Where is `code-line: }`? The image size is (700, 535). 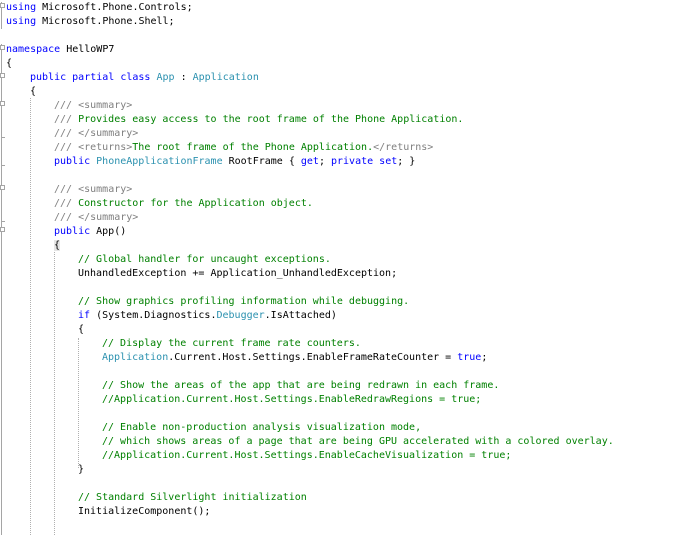 code-line: } is located at coordinates (81, 470).